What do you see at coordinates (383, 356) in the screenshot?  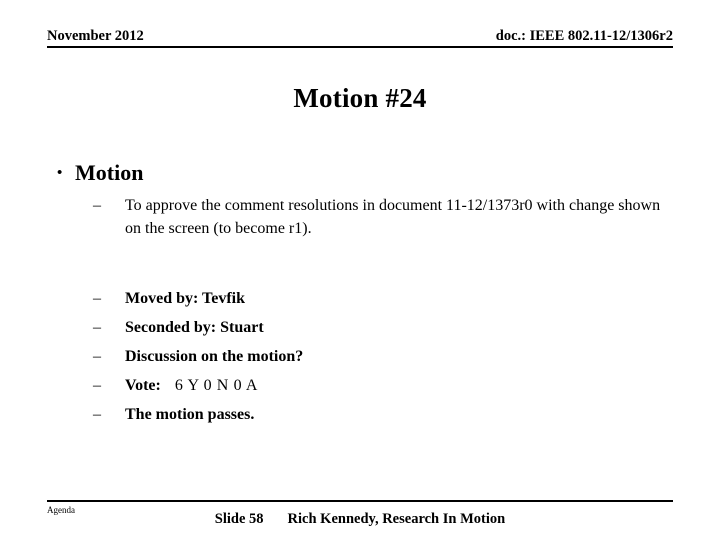 I see `list-item: – Discussion on the motion?` at bounding box center [383, 356].